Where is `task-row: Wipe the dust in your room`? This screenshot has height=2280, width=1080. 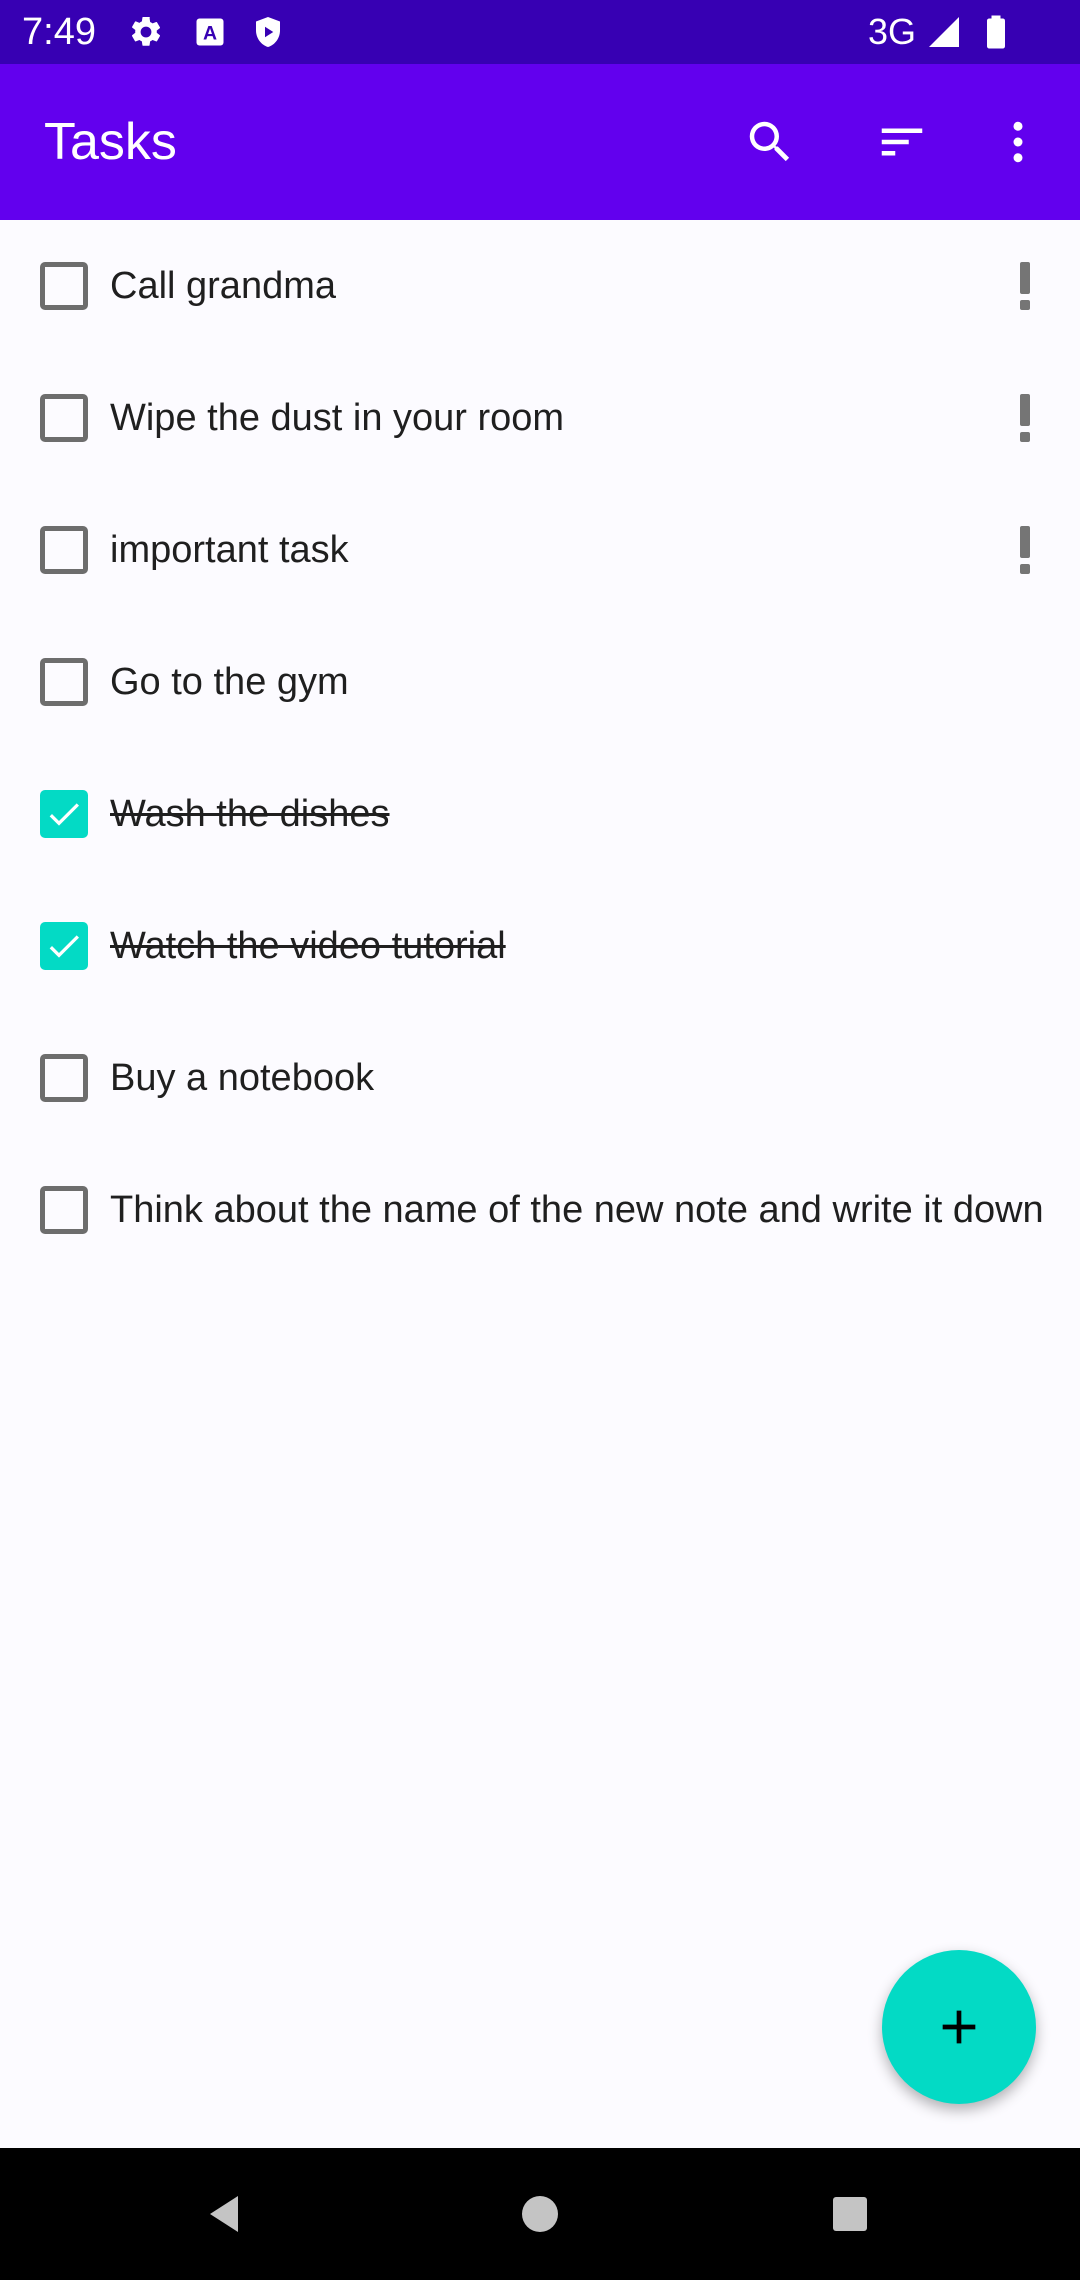 task-row: Wipe the dust in your room is located at coordinates (540, 418).